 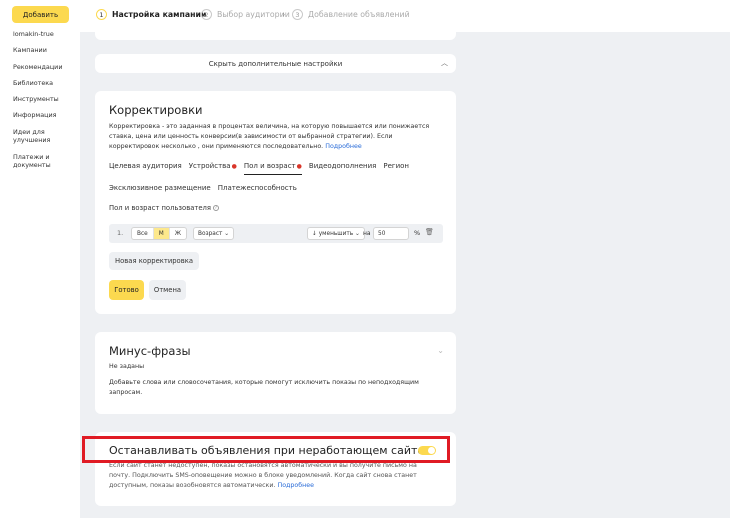 What do you see at coordinates (154, 261) in the screenshot?
I see `new-adjustment-button: Новая корректировка` at bounding box center [154, 261].